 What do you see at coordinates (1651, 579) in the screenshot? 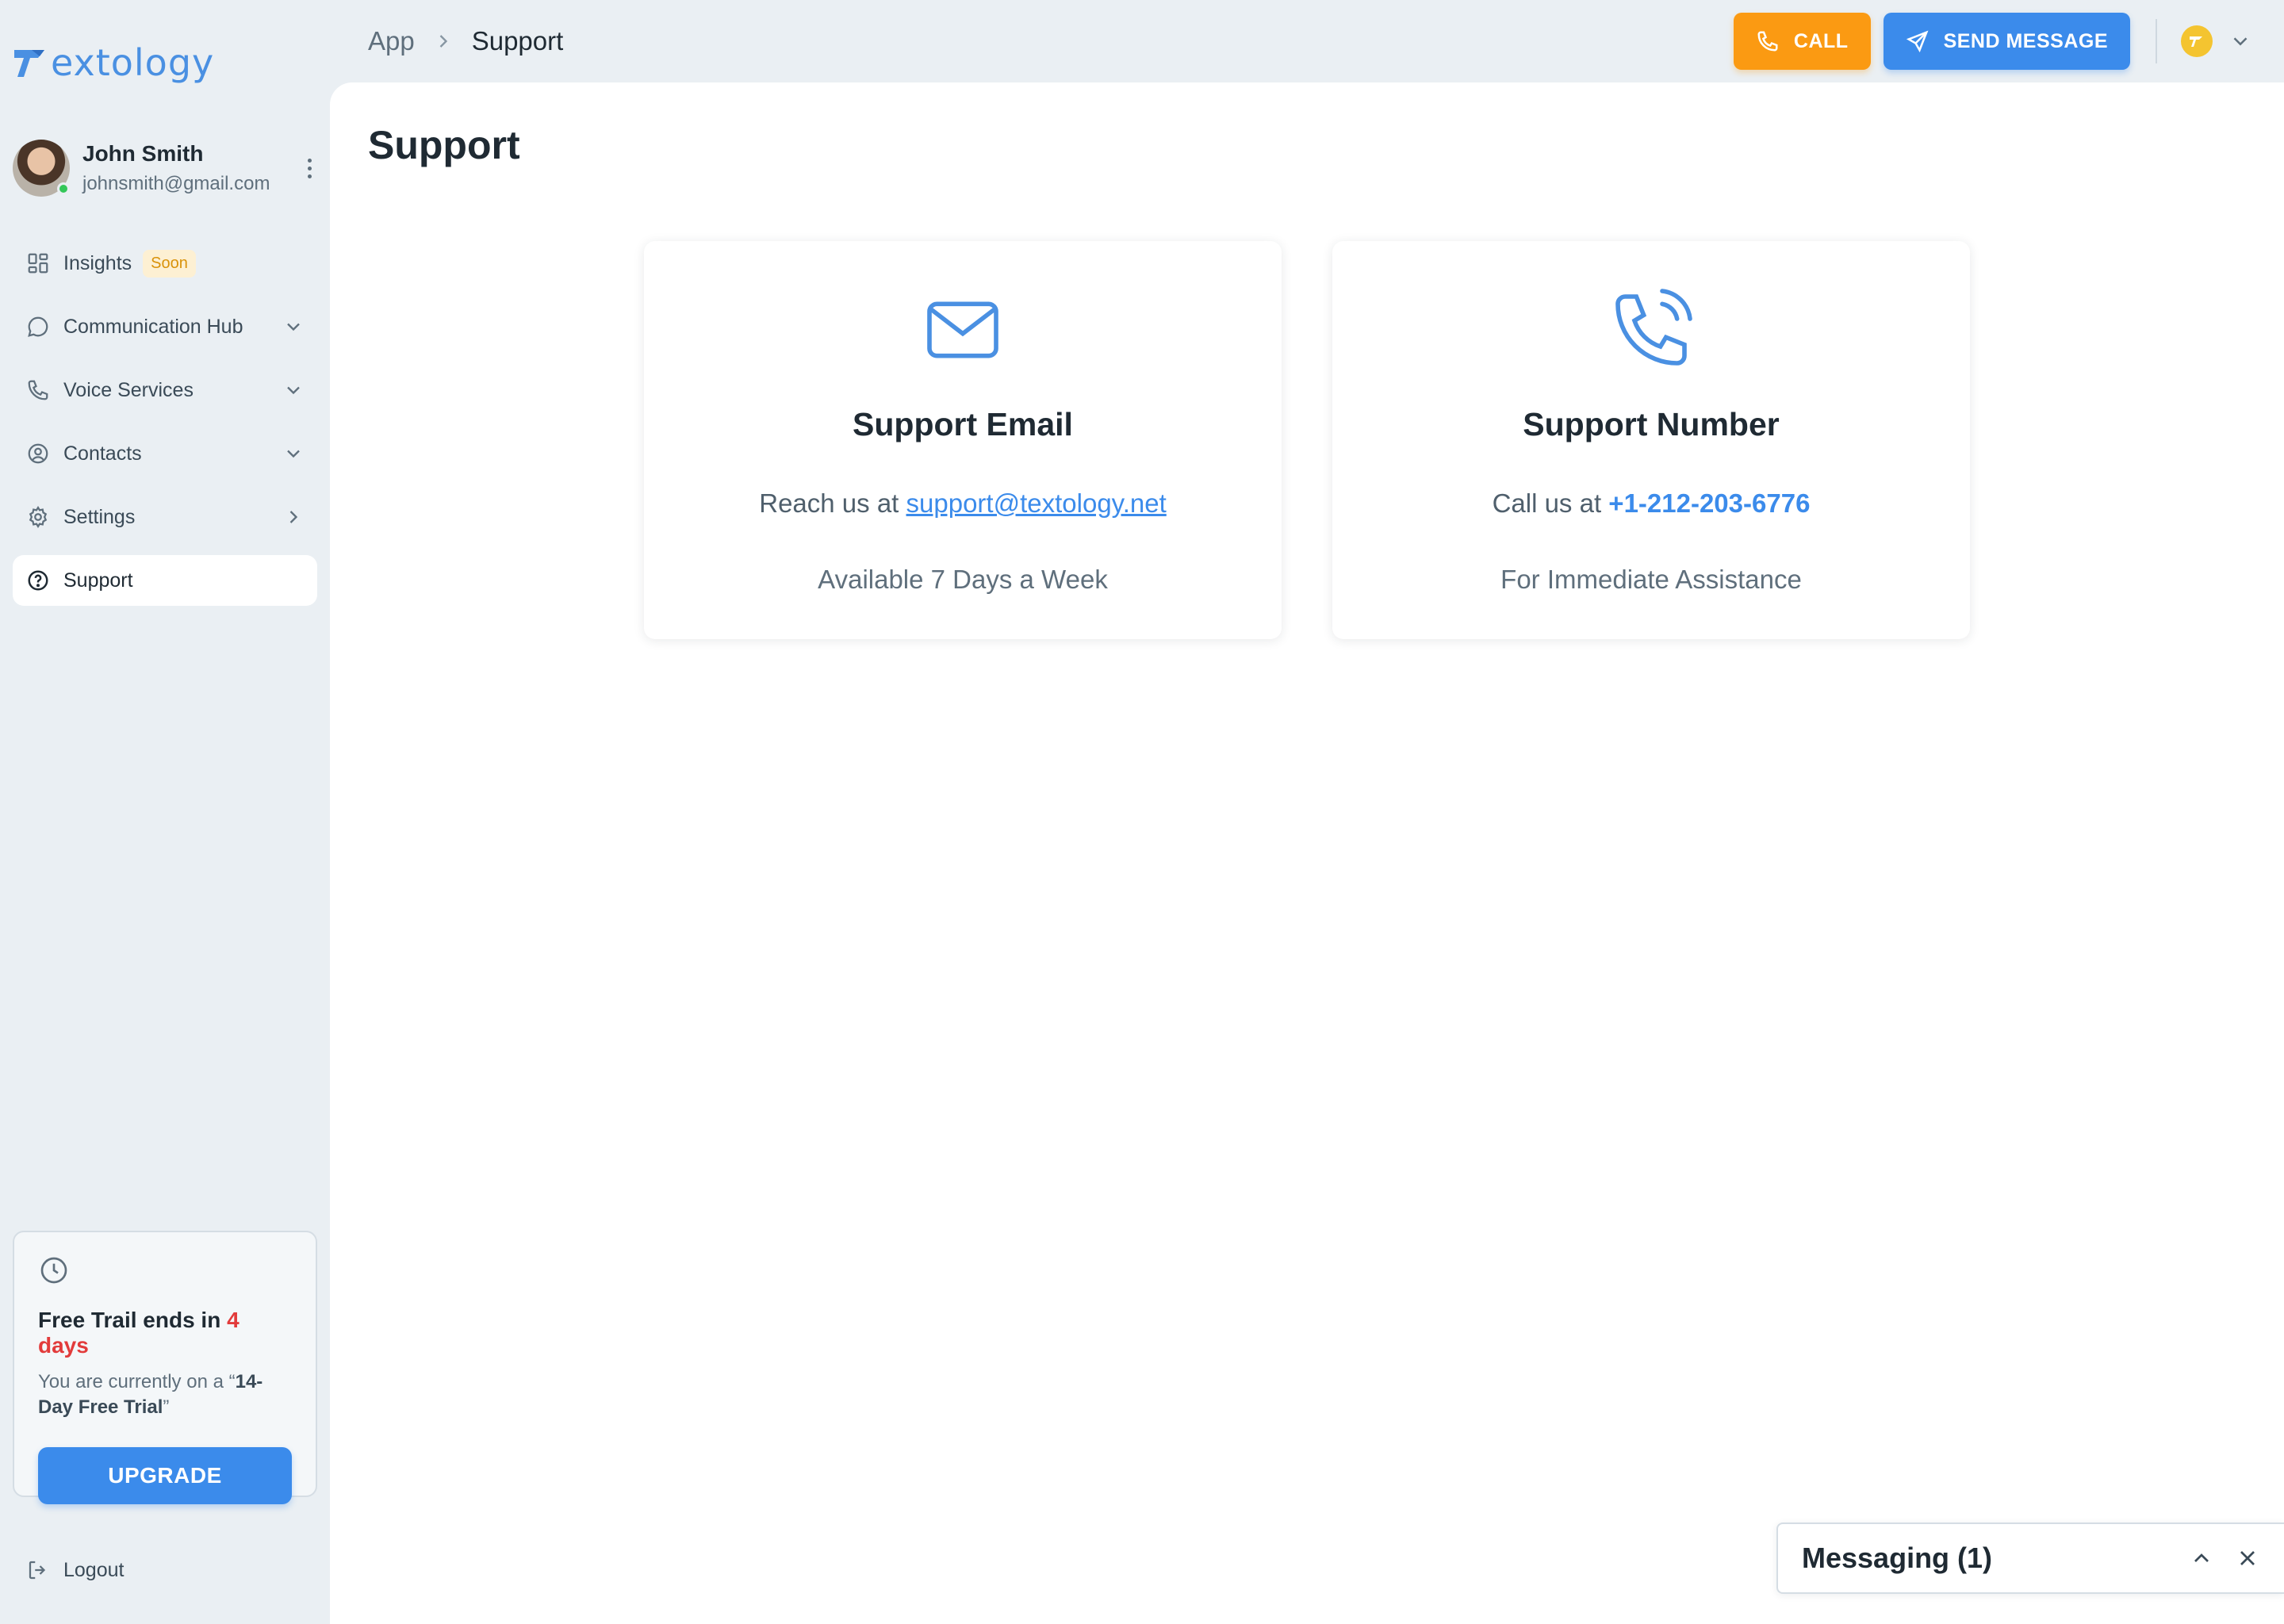
I see `card-note: For Immediate Assistance` at bounding box center [1651, 579].